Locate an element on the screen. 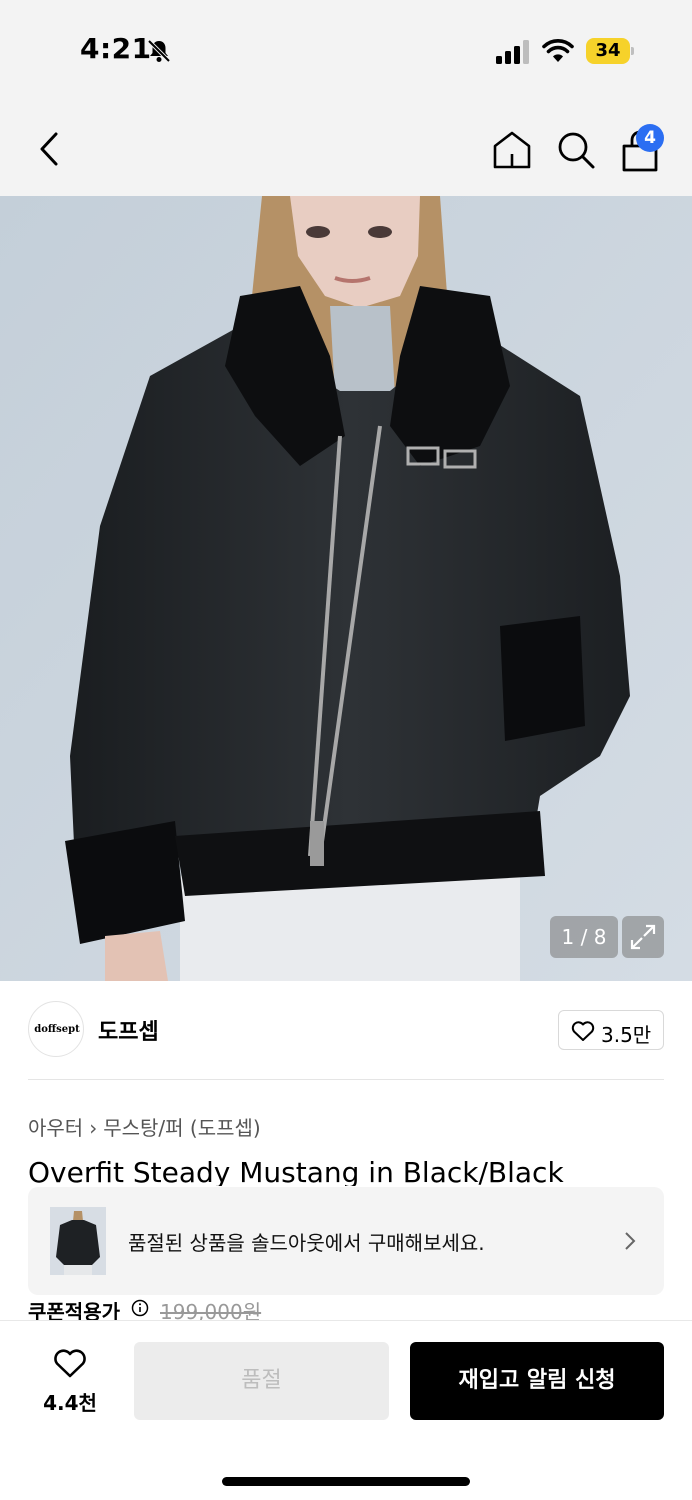 Image resolution: width=692 pixels, height=1500 pixels. battery-cap is located at coordinates (632, 51).